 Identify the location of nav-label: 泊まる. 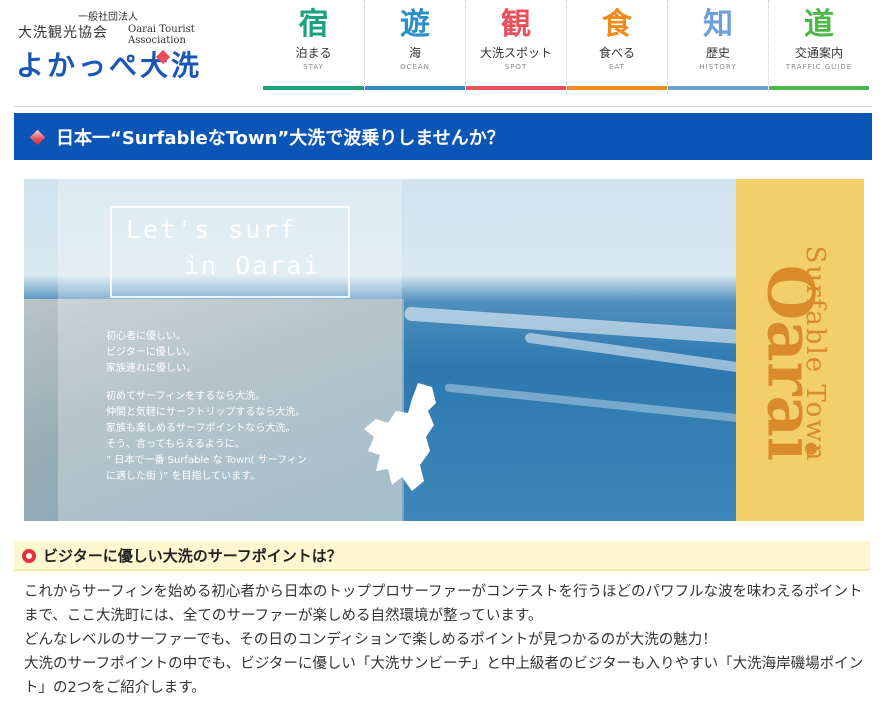
(313, 53).